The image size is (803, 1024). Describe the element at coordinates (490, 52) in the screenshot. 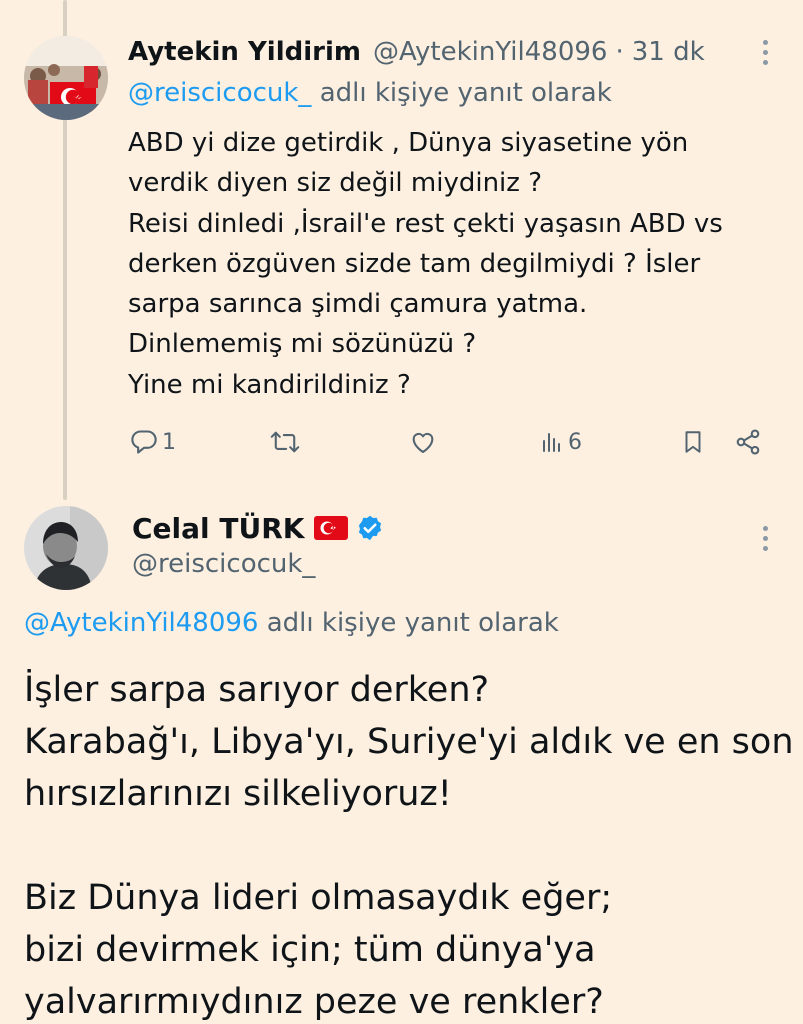

I see `author-handle: @AytekinYil48096` at that location.